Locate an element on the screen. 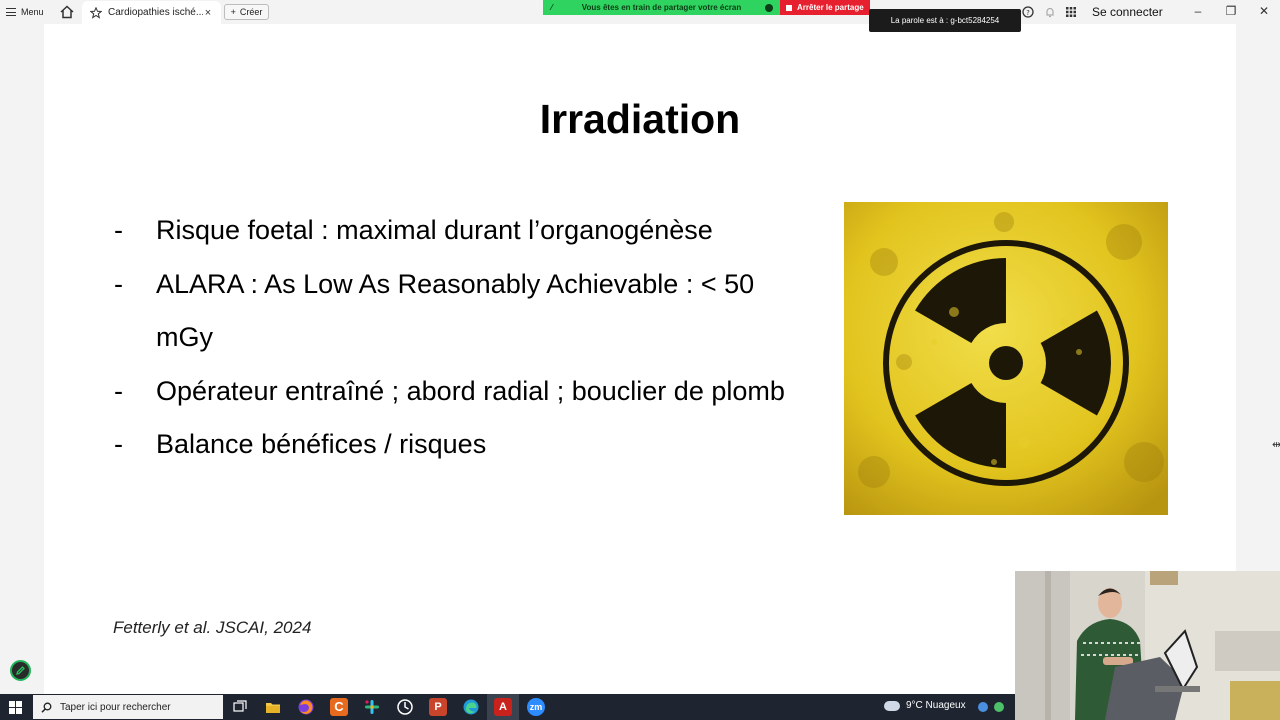 This screenshot has height=720, width=1280. plus-icon: + is located at coordinates (233, 12).